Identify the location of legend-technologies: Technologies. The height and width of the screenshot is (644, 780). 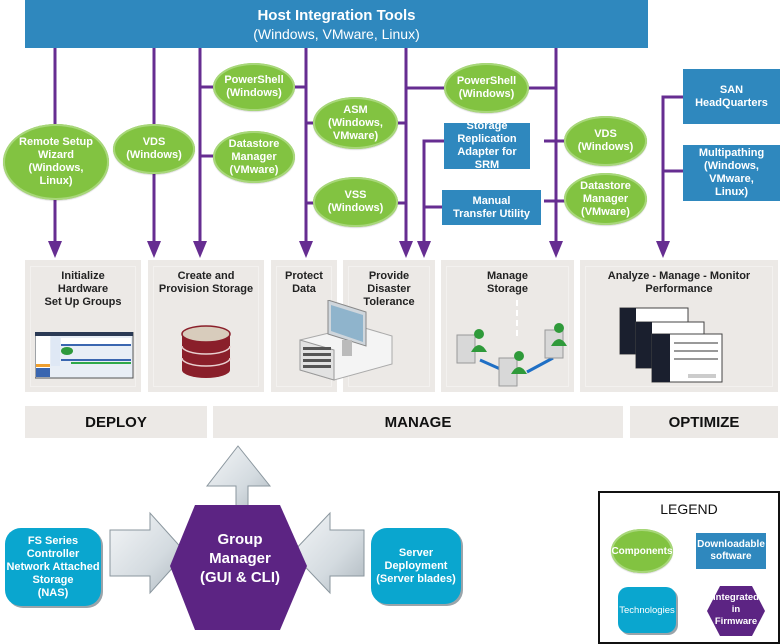
(647, 610).